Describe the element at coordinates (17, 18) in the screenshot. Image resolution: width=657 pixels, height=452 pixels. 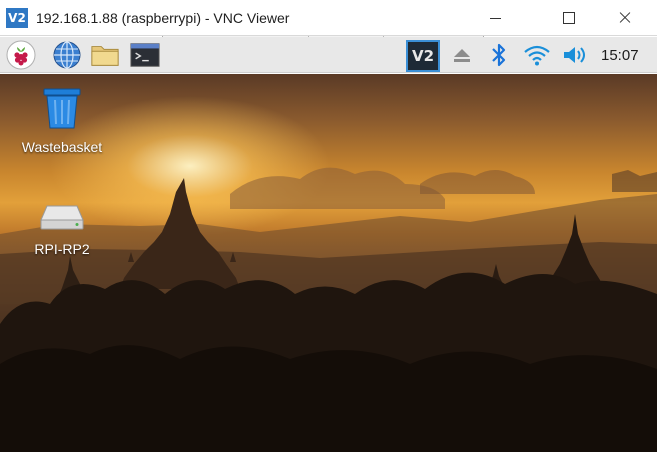
I see `vnc-viewer-app-icon: V2` at that location.